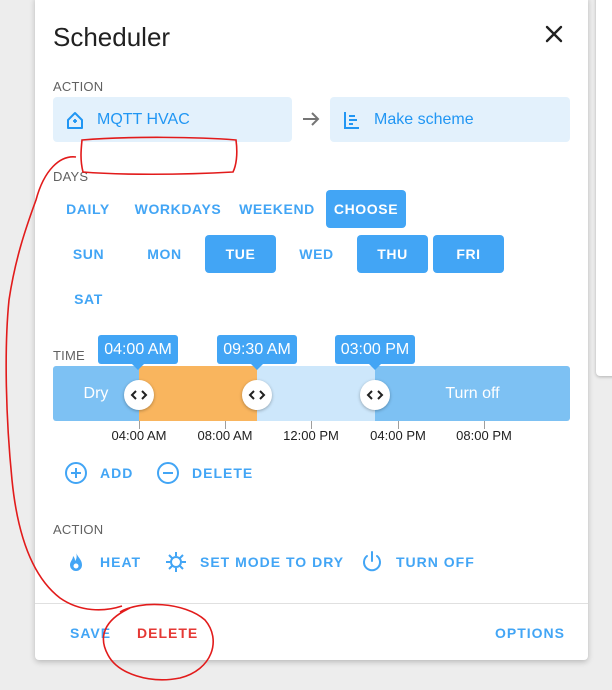  I want to click on turn-off-label: TURN OFF, so click(435, 562).